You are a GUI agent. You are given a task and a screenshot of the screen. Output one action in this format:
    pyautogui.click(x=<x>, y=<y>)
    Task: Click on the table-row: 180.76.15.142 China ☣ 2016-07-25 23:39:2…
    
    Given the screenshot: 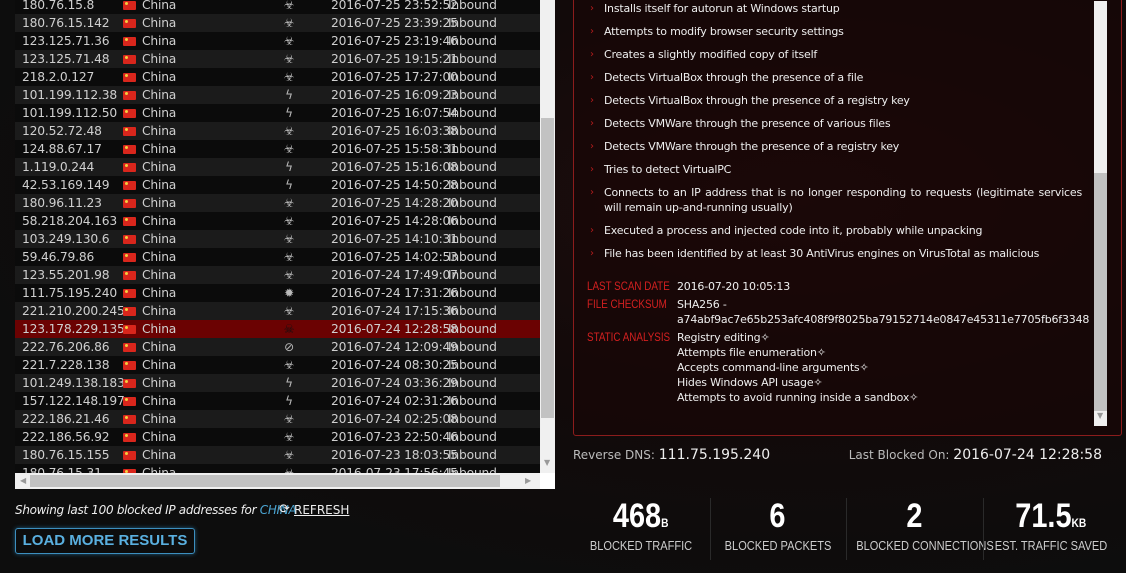 What is the action you would take?
    pyautogui.click(x=277, y=23)
    